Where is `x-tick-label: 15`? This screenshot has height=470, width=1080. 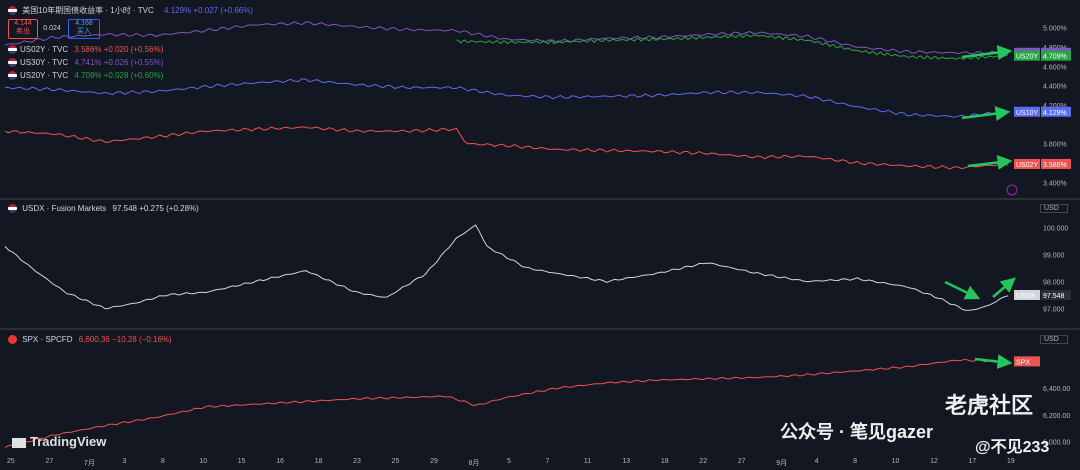 x-tick-label: 15 is located at coordinates (241, 461).